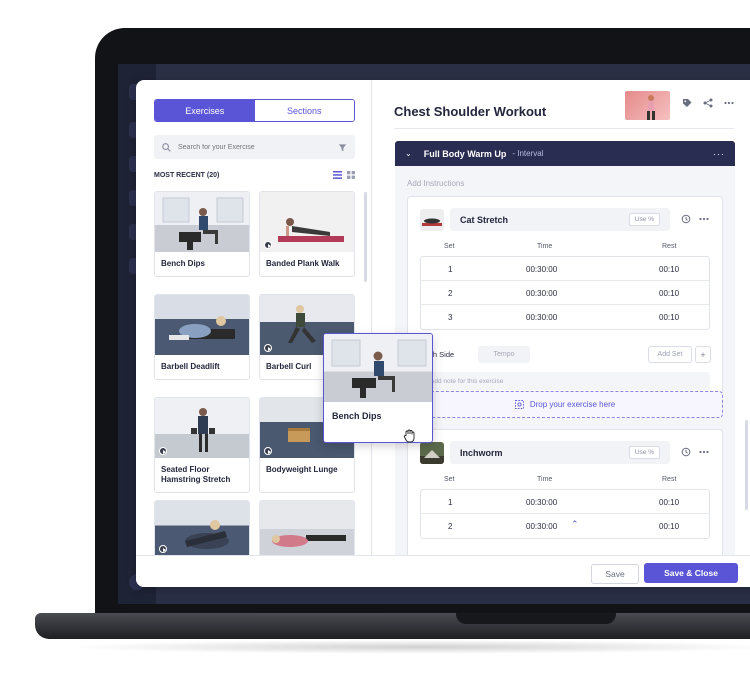 This screenshot has height=680, width=750. I want to click on exercise-note-input: Add note for this exercise, so click(565, 381).